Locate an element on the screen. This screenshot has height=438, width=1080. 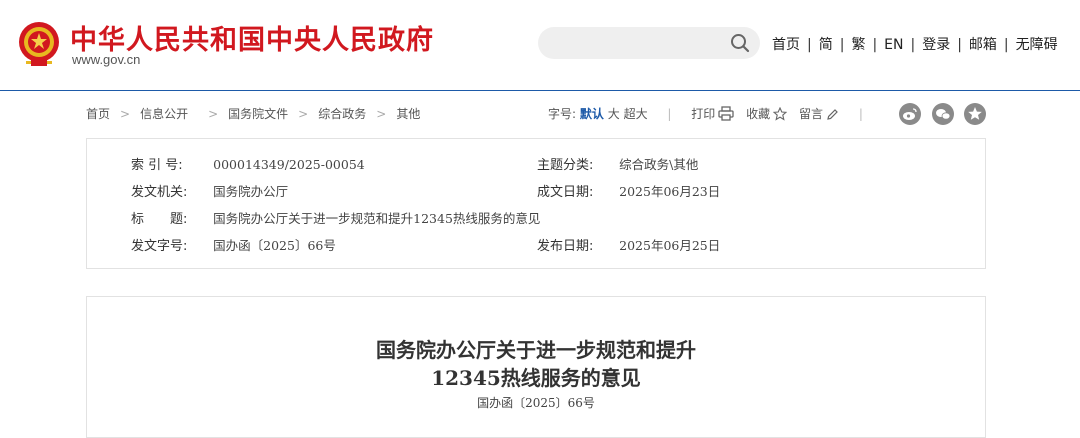
article-tools: 字号: 默认 大 超大 | 打印 收藏 留言 | is located at coordinates (713, 113).